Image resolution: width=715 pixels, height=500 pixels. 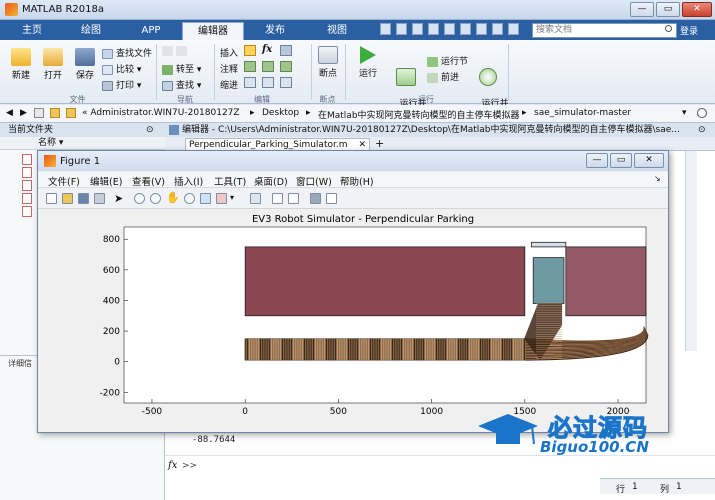 What do you see at coordinates (64, 181) in the screenshot?
I see `menu-file: 文件(F)` at bounding box center [64, 181].